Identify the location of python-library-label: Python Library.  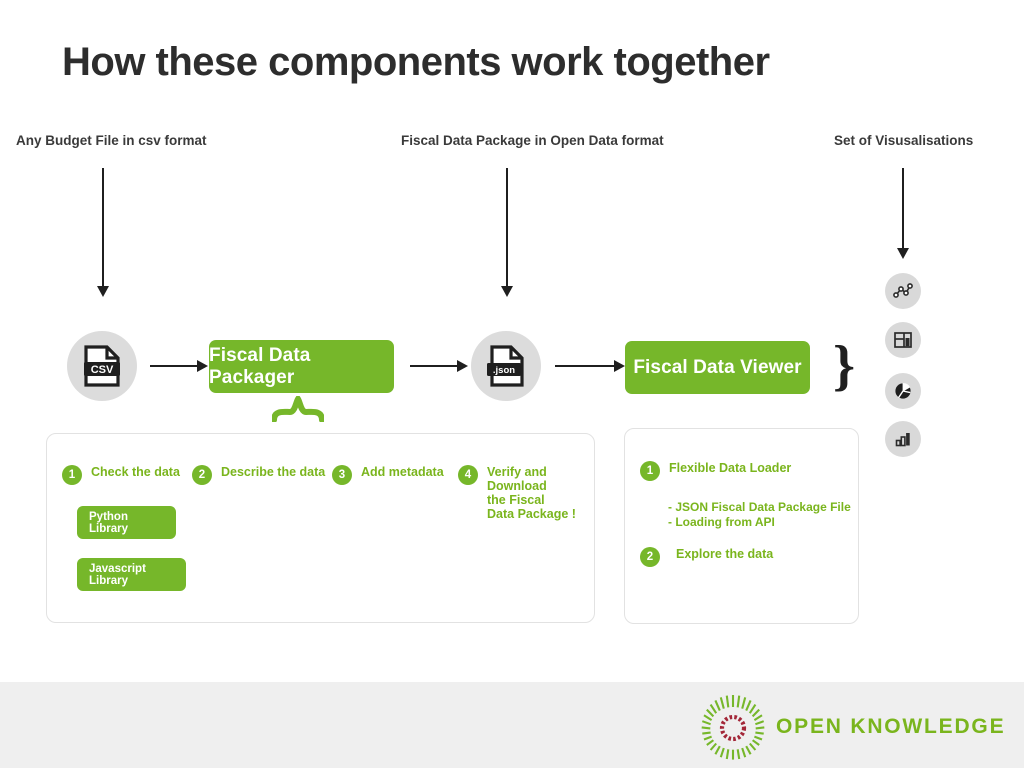
(108, 522).